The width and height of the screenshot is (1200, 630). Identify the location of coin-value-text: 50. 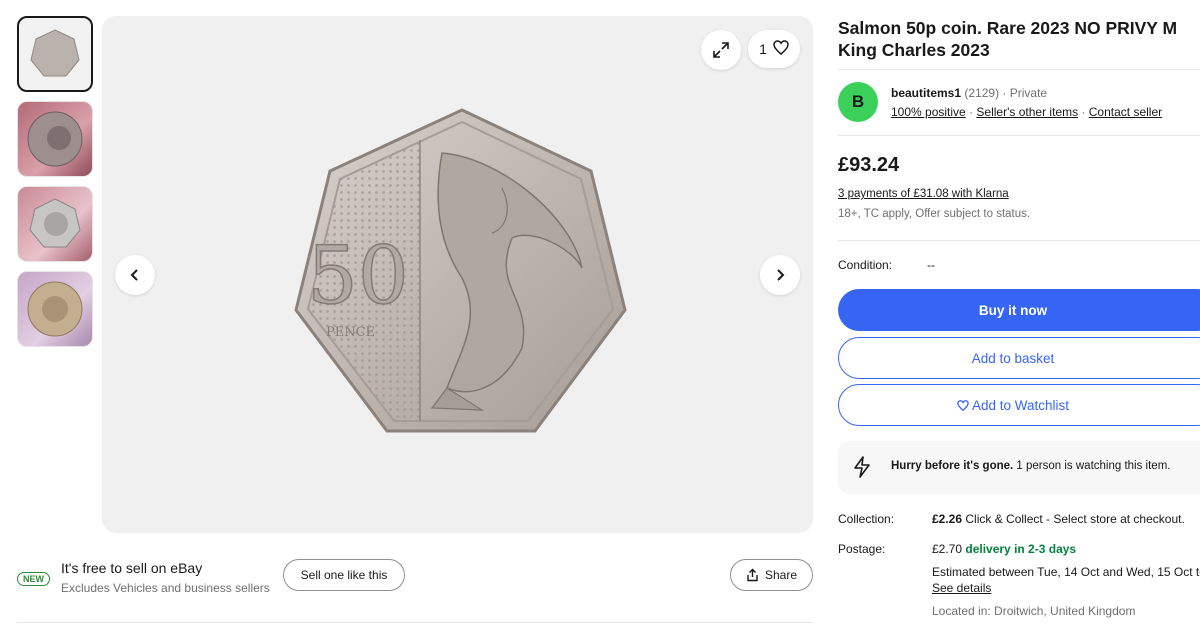
(358, 275).